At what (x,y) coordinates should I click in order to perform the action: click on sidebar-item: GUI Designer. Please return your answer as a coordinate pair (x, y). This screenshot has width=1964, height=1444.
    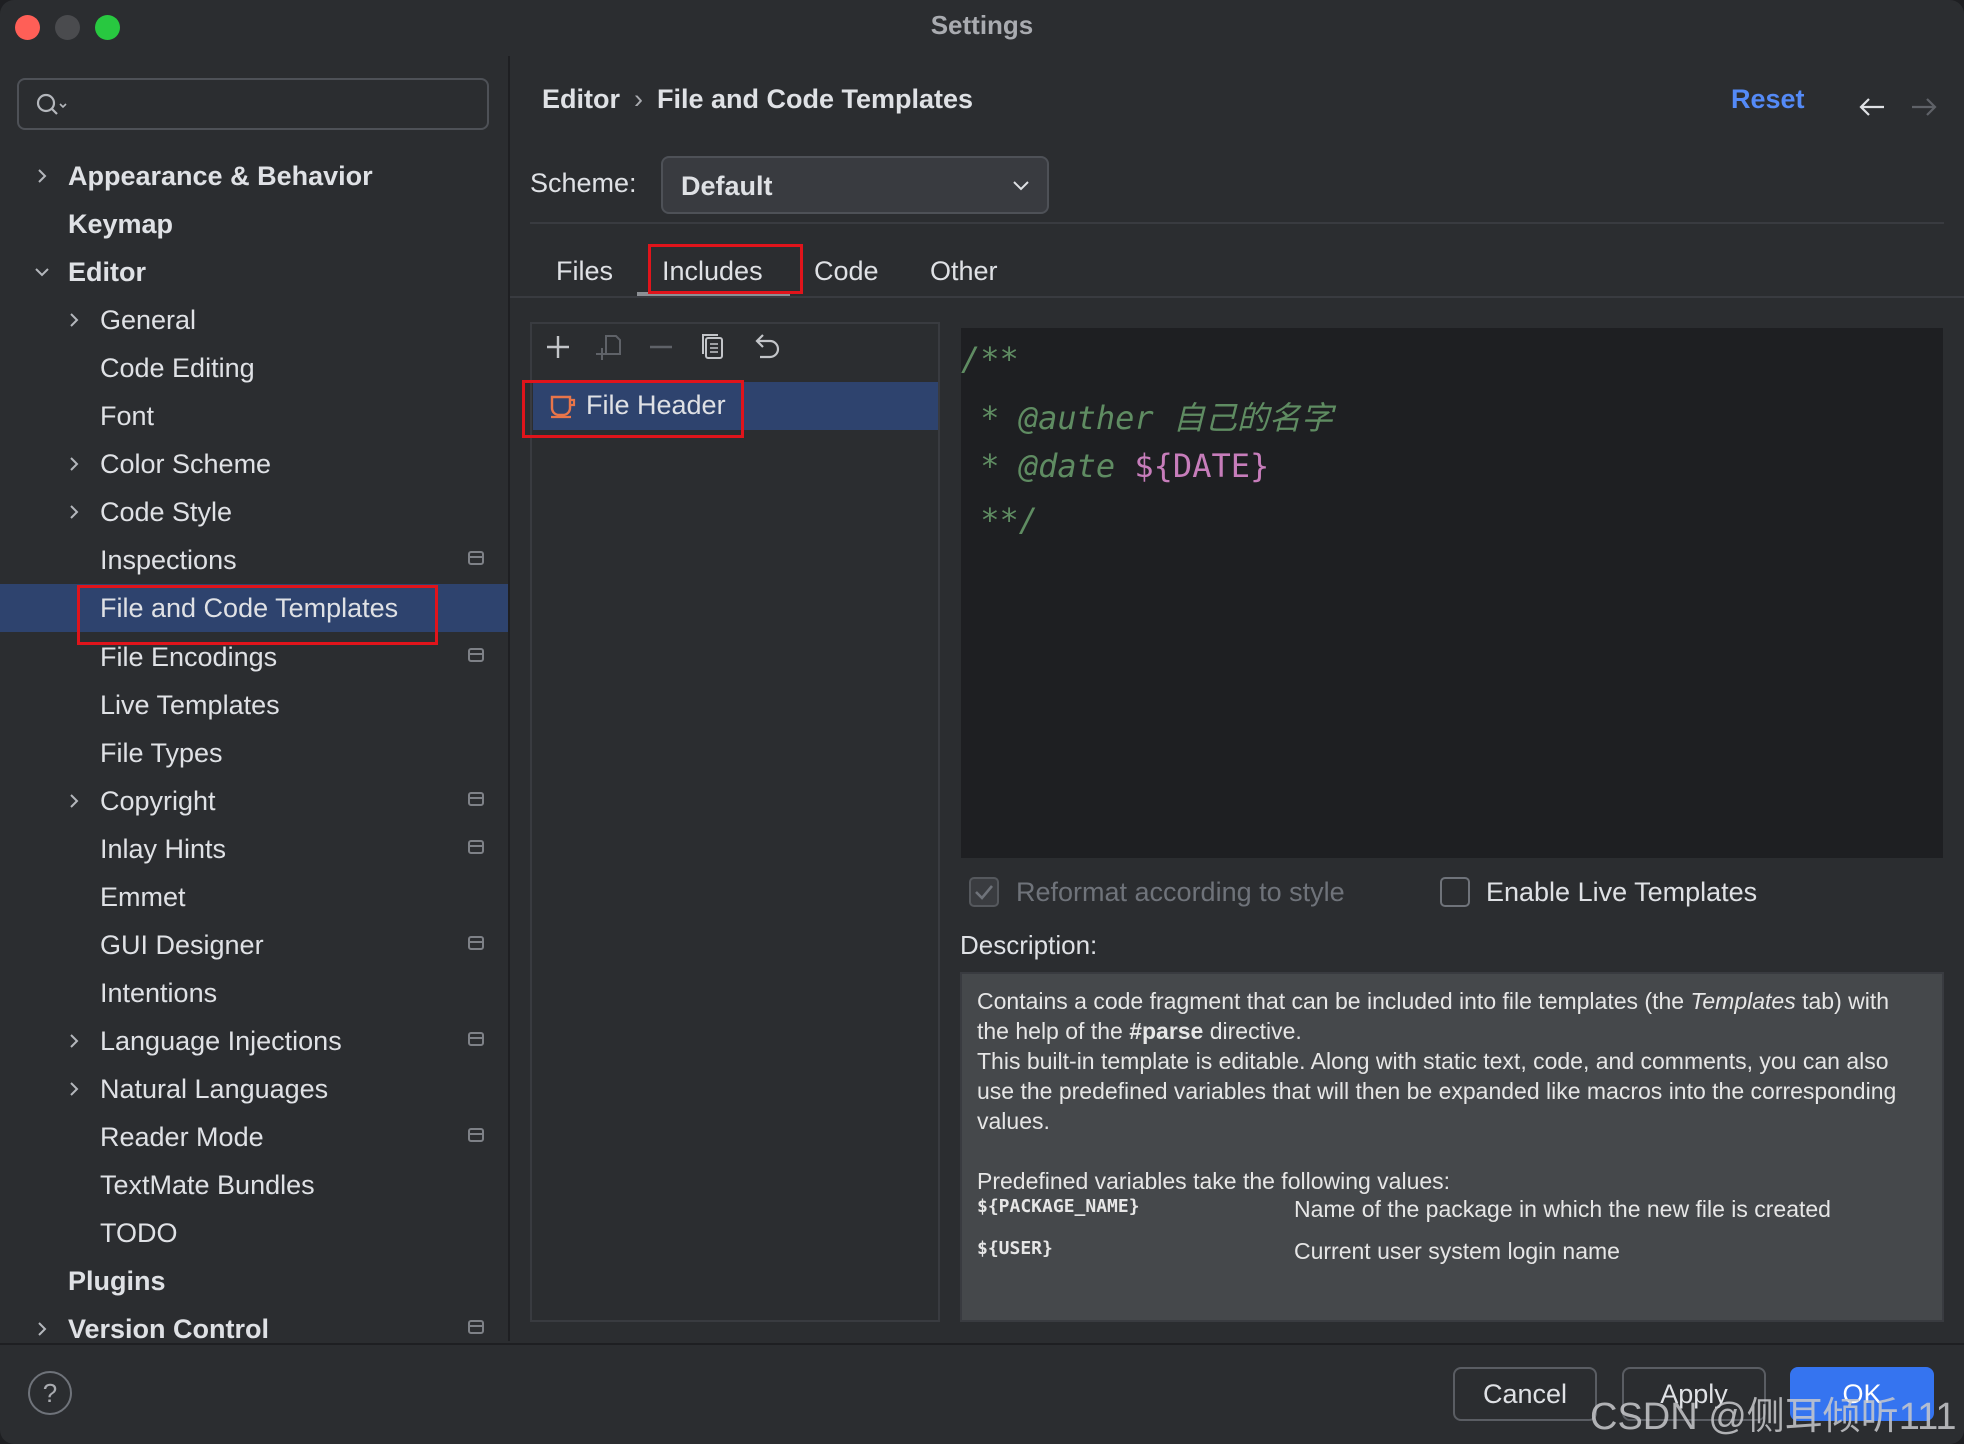
    Looking at the image, I should click on (254, 945).